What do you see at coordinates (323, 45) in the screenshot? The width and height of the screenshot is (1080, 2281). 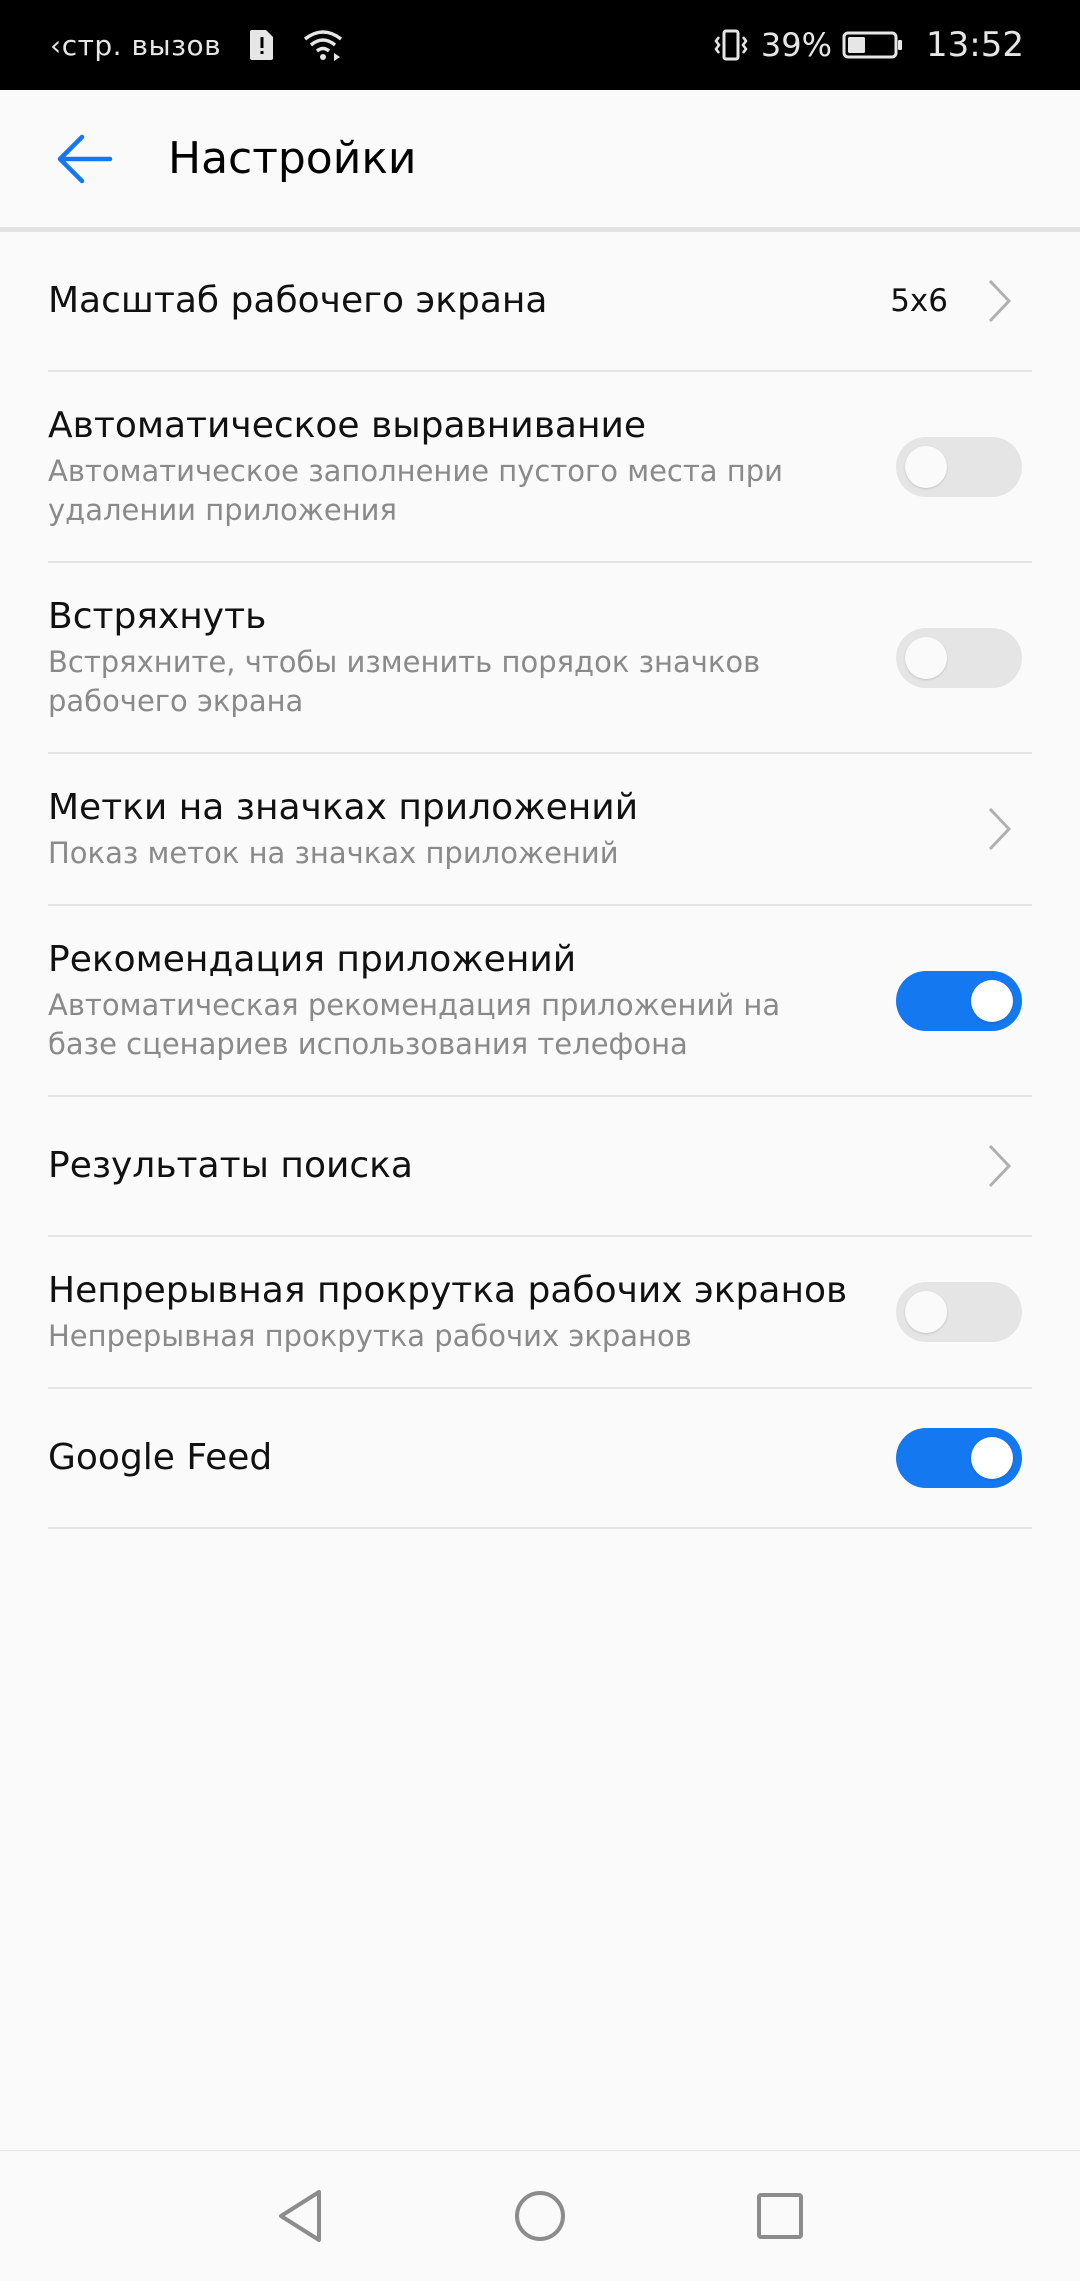 I see `wifi-icon` at bounding box center [323, 45].